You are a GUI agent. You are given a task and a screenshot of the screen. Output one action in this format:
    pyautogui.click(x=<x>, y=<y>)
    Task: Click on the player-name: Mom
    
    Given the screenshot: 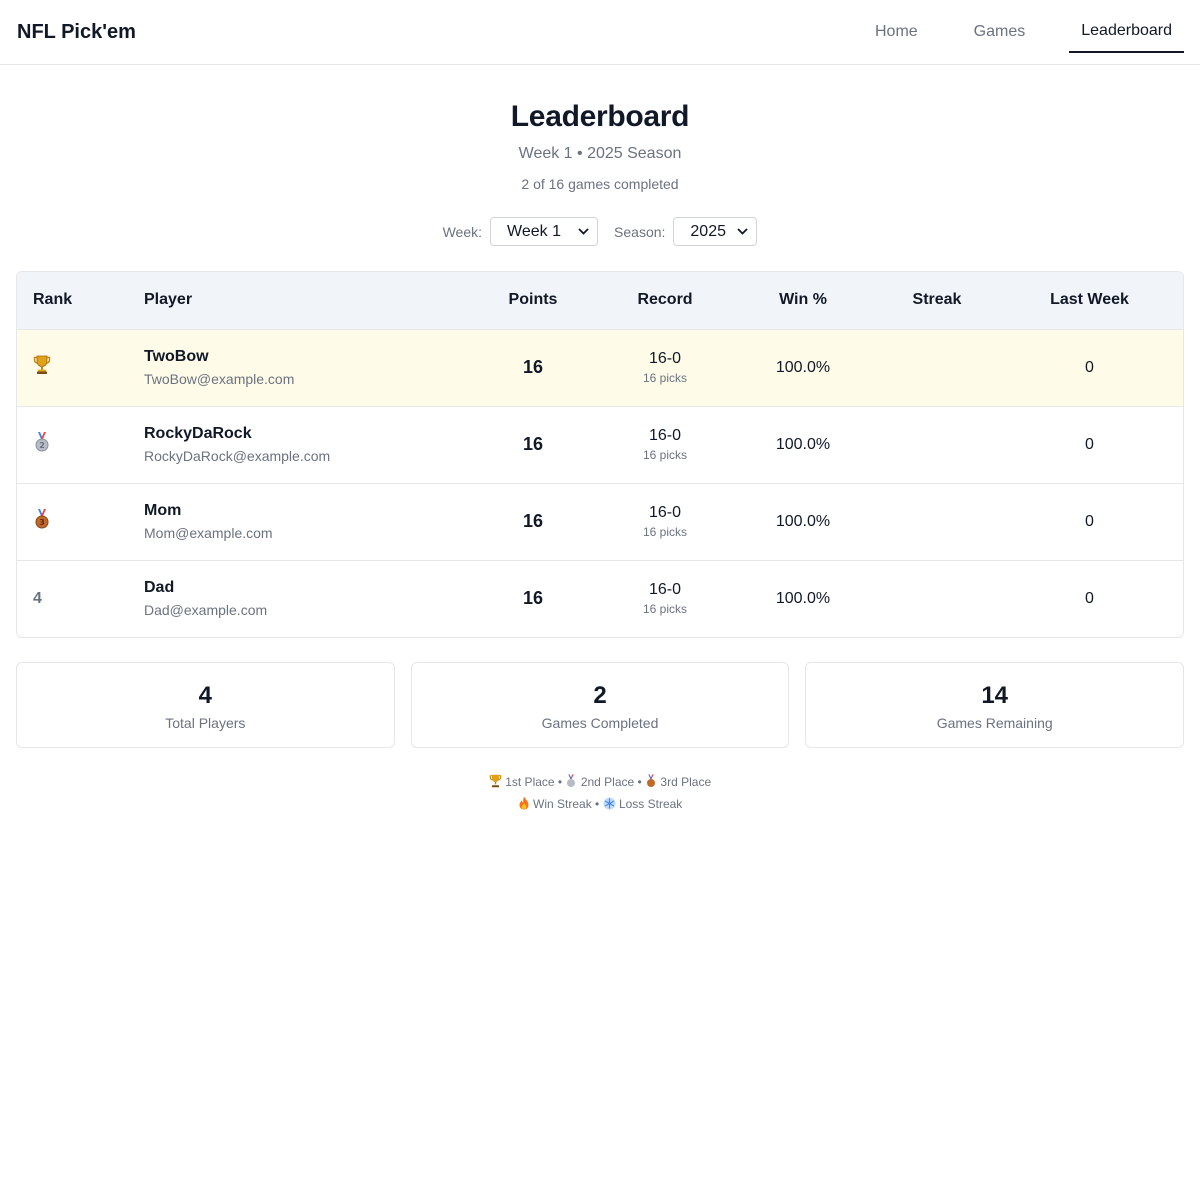 What is the action you would take?
    pyautogui.click(x=304, y=511)
    